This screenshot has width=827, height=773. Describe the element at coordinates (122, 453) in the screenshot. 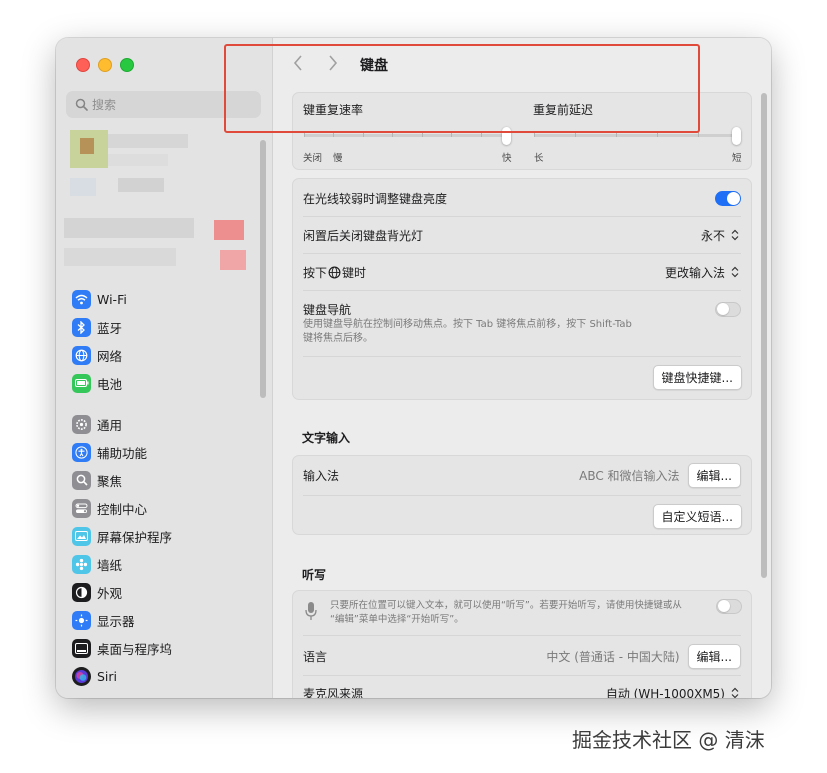

I see `sidebar-item-label: 辅助功能` at that location.